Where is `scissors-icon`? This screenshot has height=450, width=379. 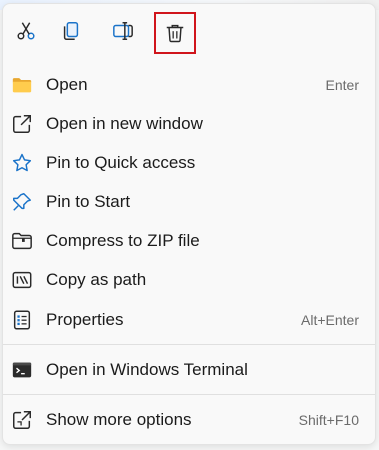
scissors-icon is located at coordinates (26, 31).